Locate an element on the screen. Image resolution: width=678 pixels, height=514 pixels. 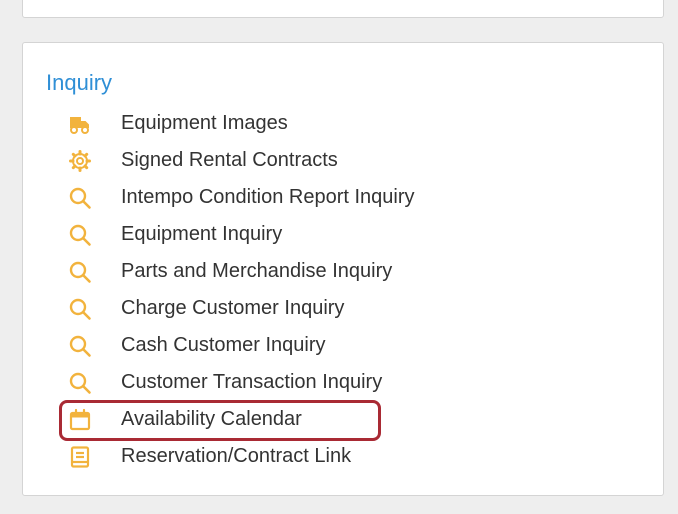
menu-item-intempo-condition-report-inquiry: Intempo Condition Report Inquiry is located at coordinates (241, 197).